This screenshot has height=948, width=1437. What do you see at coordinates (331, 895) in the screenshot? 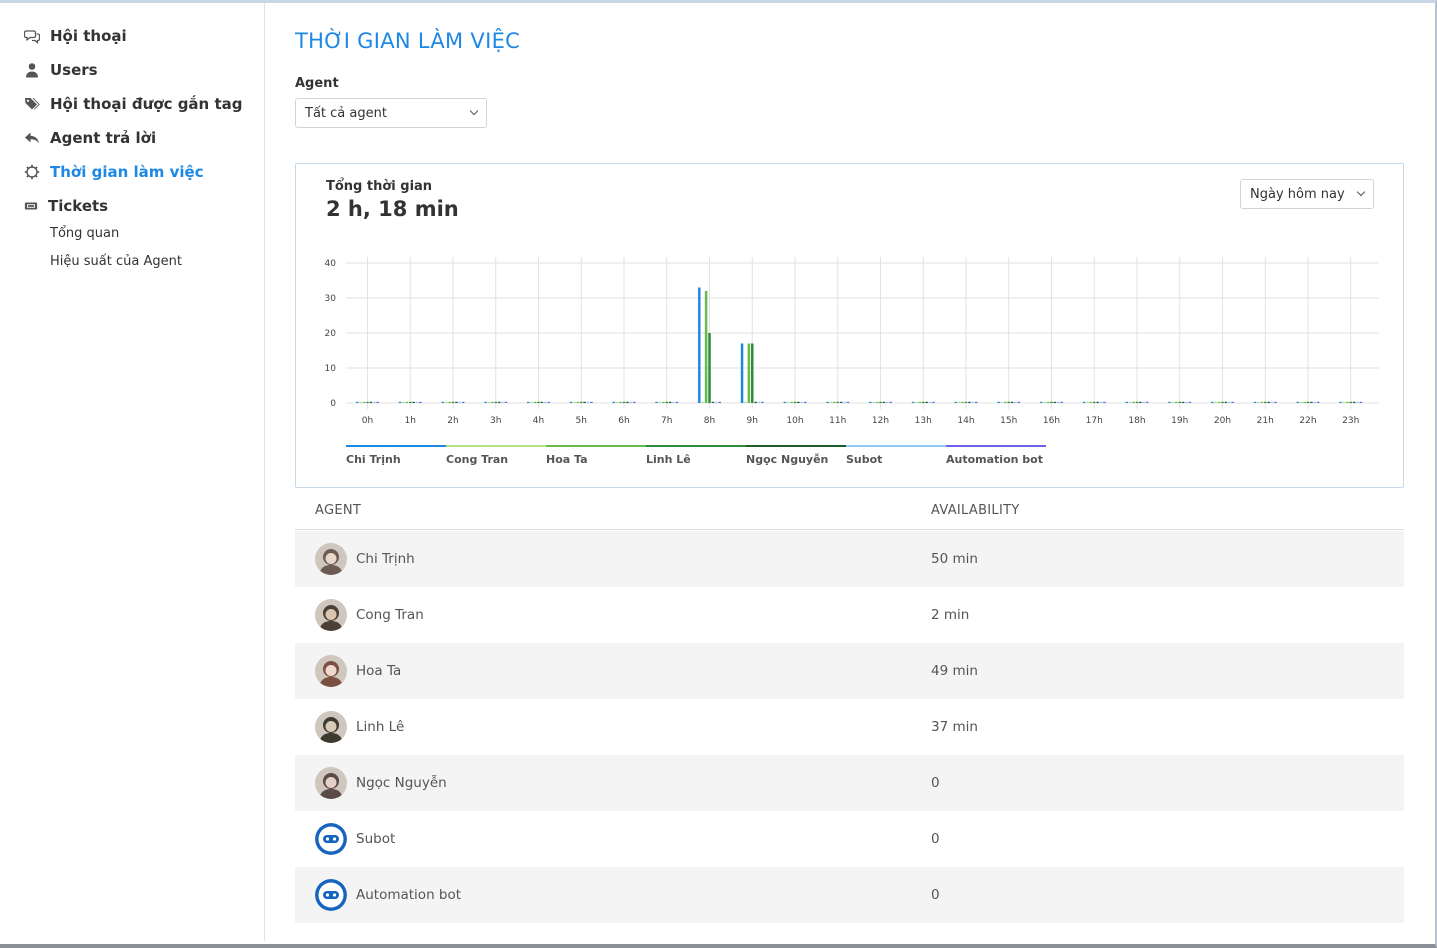
I see `bot-avatar-icon` at bounding box center [331, 895].